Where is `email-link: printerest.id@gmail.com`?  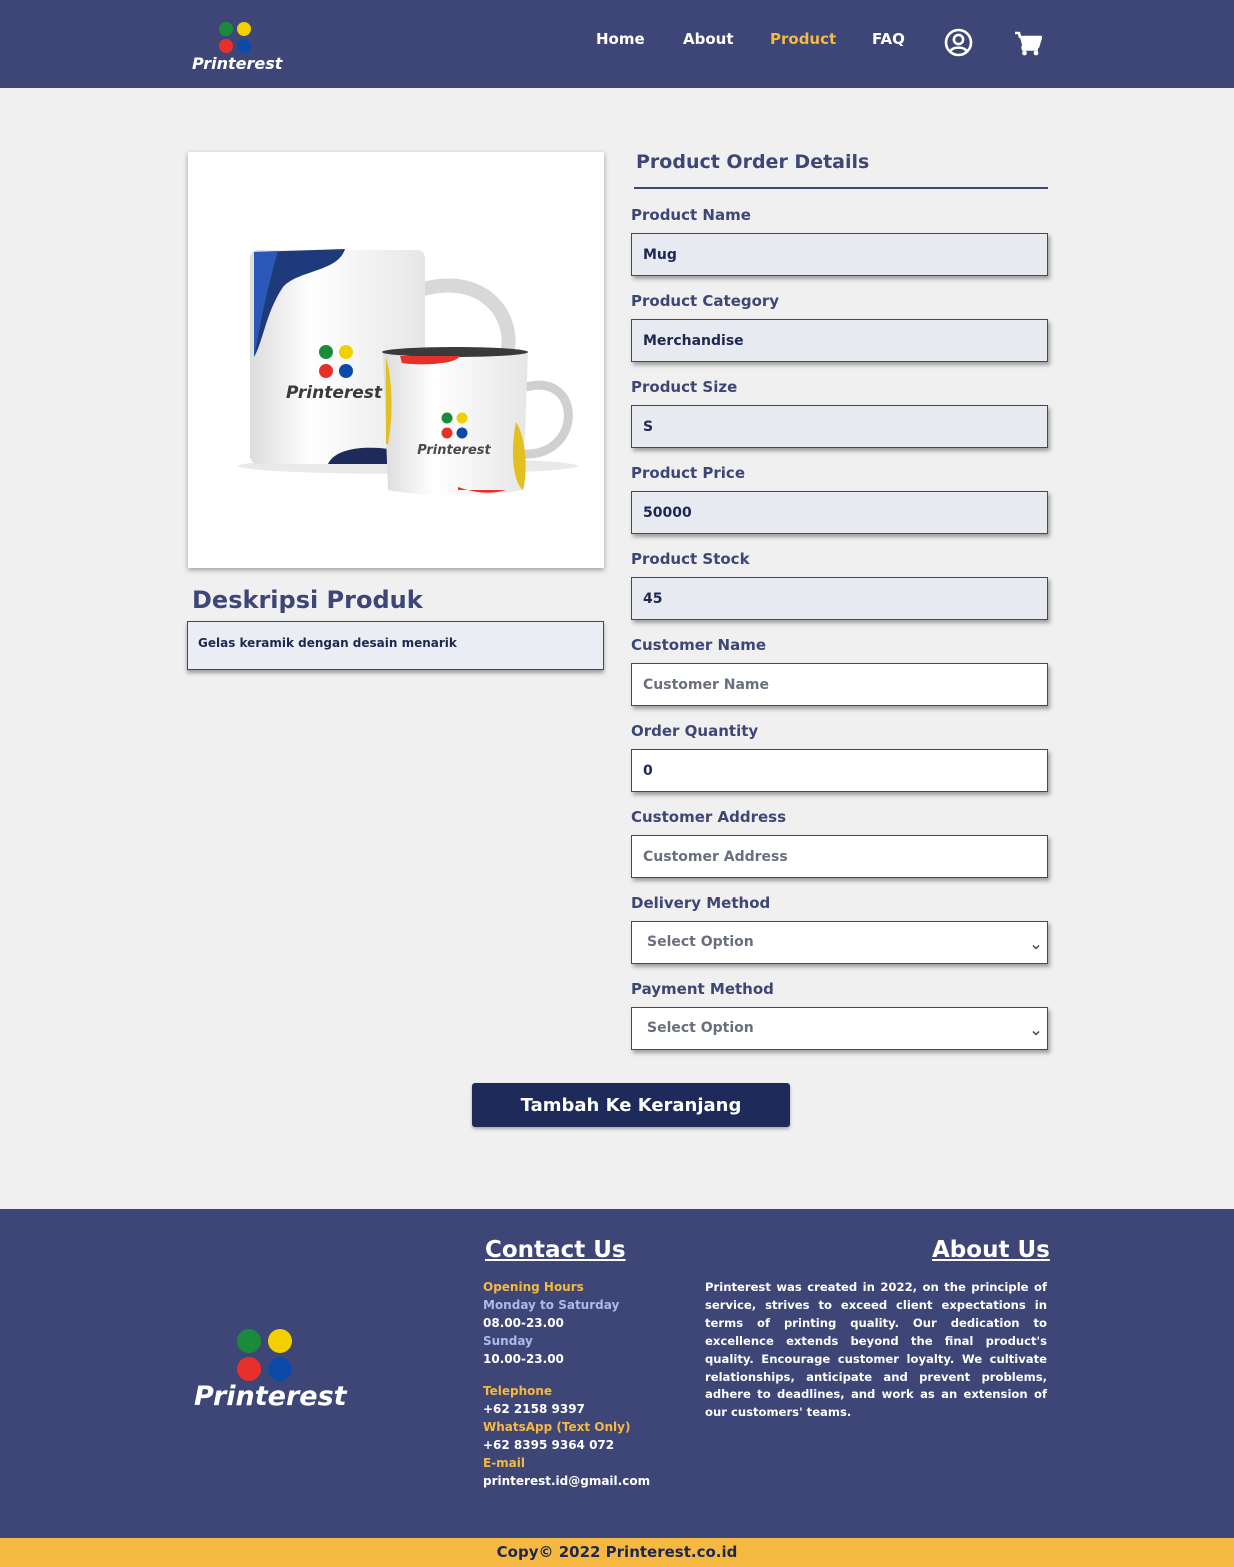
email-link: printerest.id@gmail.com is located at coordinates (566, 1481).